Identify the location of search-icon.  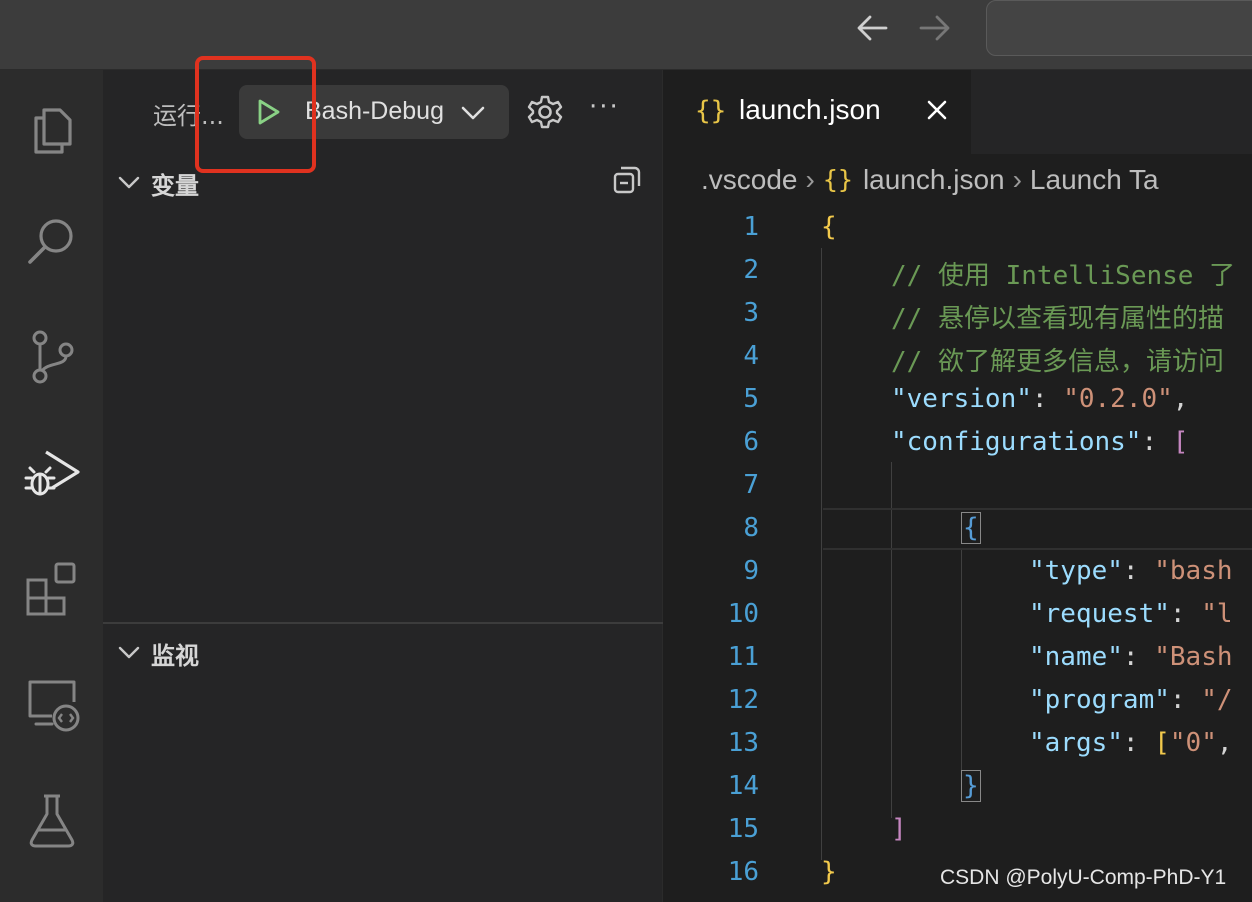
(50, 241).